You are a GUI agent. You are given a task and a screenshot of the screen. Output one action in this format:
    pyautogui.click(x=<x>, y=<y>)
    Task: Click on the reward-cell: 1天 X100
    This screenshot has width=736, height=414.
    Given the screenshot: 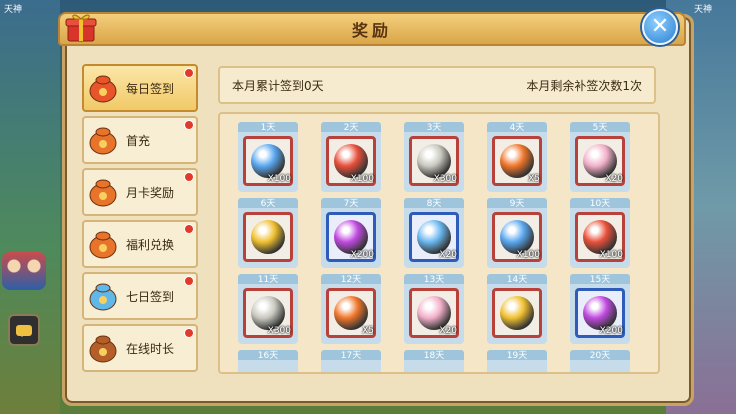 What is the action you would take?
    pyautogui.click(x=268, y=157)
    